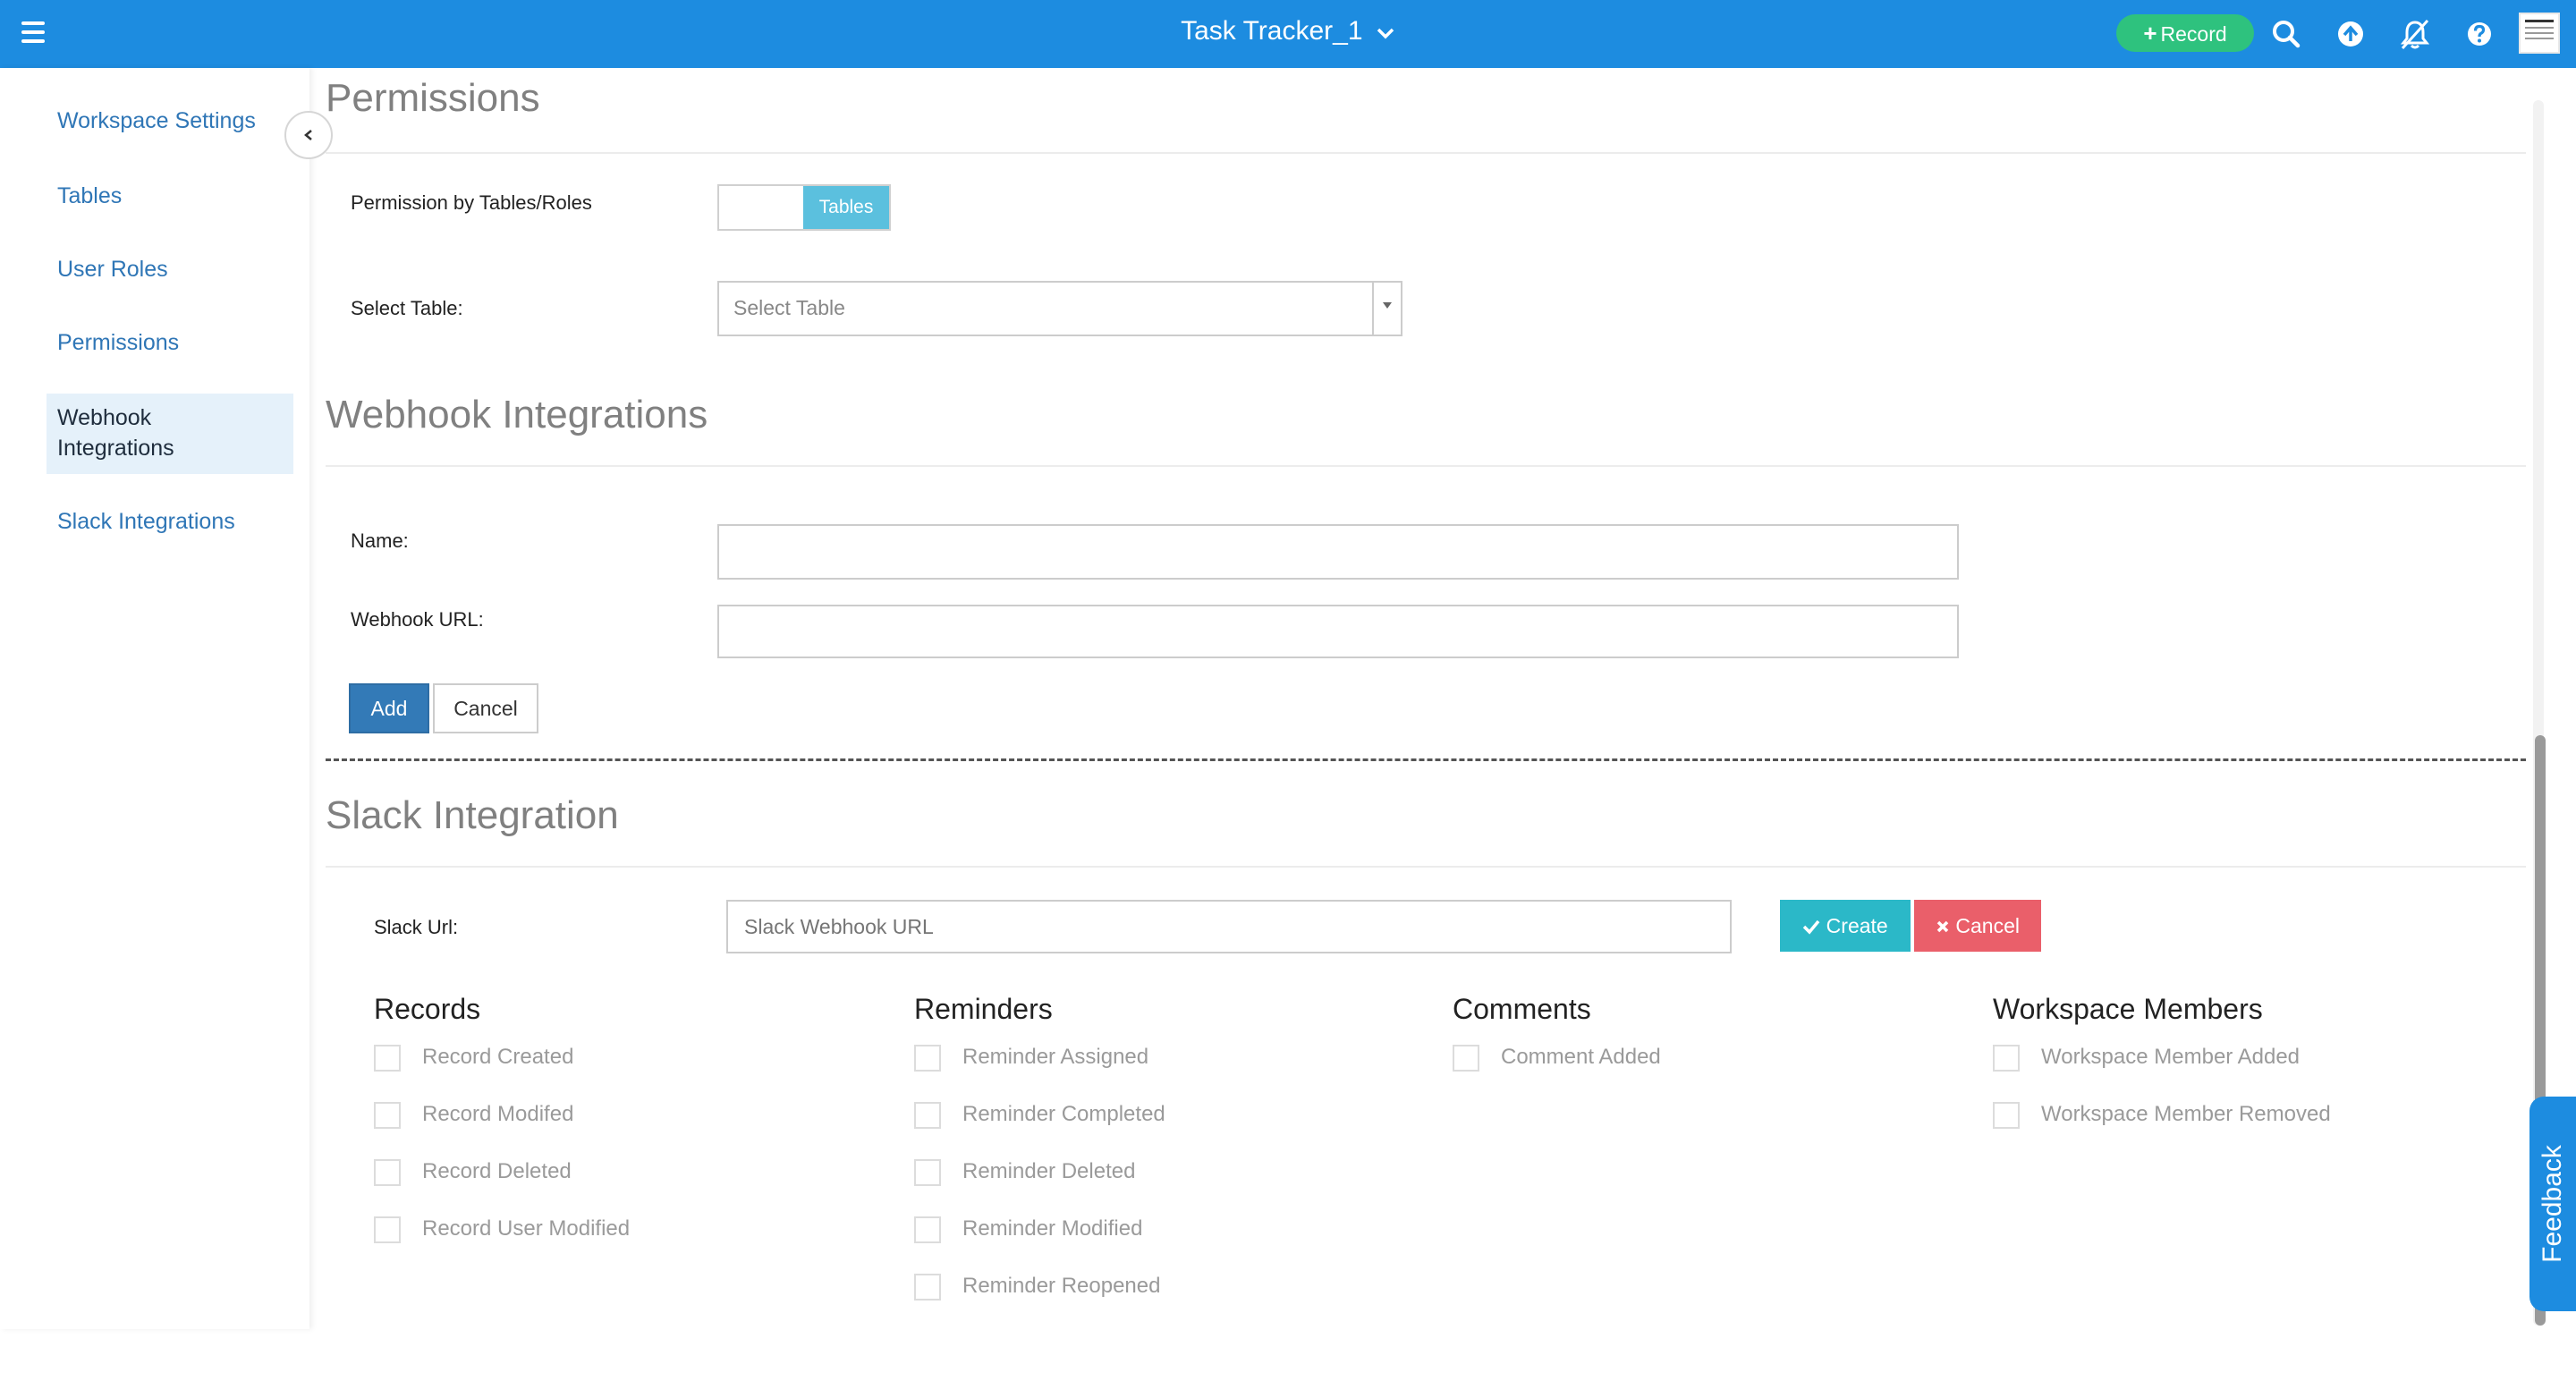 The image size is (2576, 1381). What do you see at coordinates (34, 33) in the screenshot?
I see `menu-icon` at bounding box center [34, 33].